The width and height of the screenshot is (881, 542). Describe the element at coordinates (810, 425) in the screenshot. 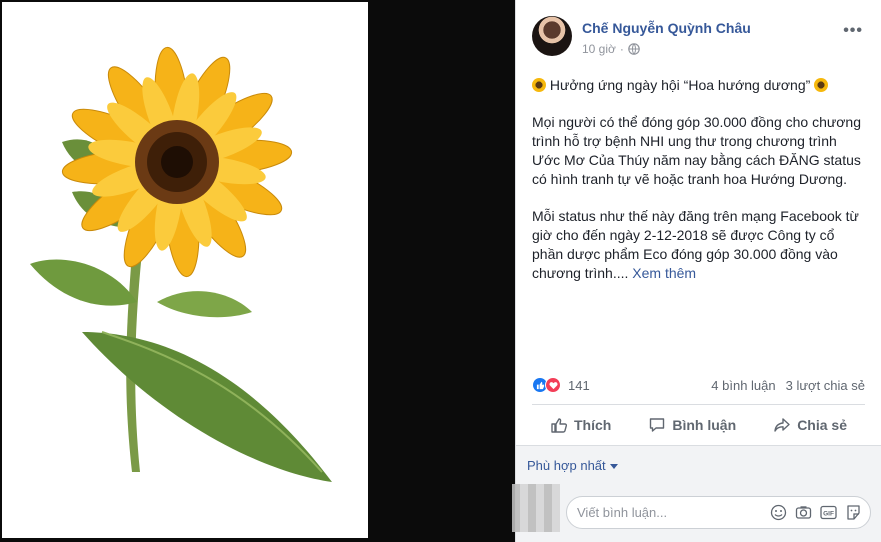

I see `share-button: Chia sẻ` at that location.